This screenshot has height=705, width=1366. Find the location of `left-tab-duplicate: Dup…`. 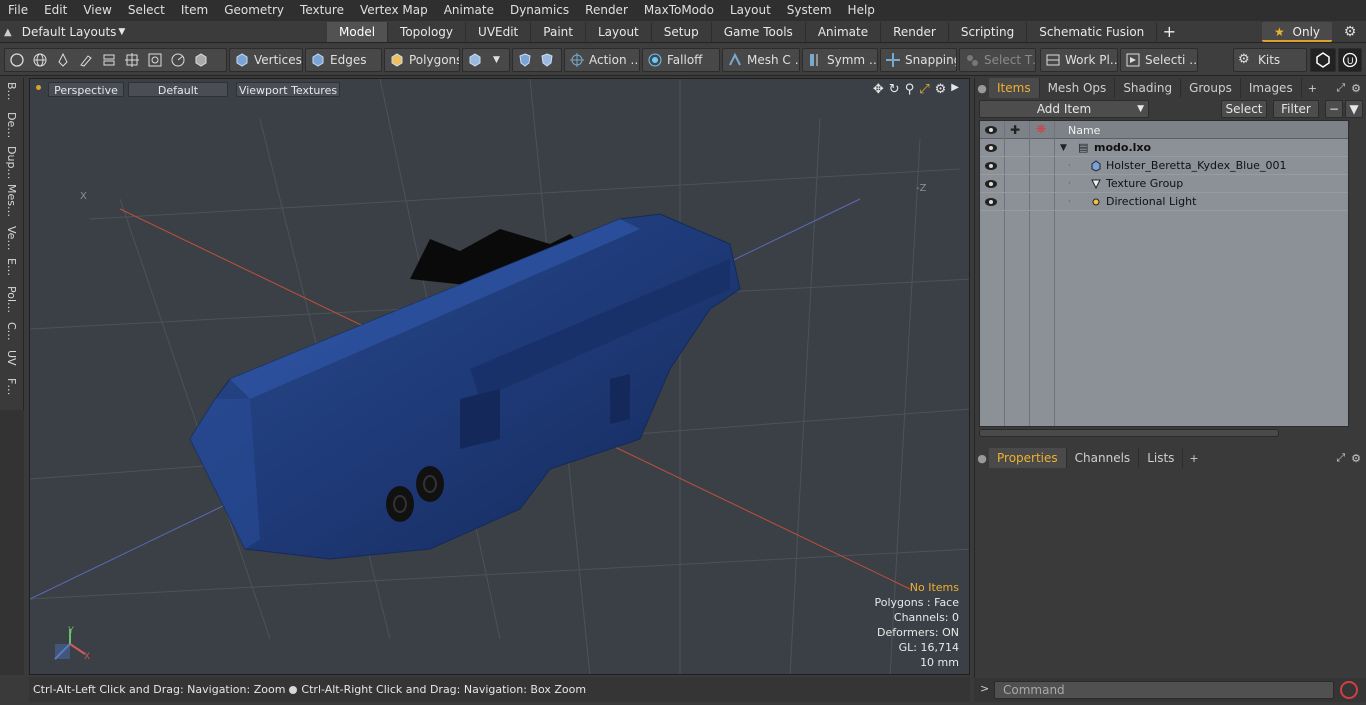

left-tab-duplicate: Dup… is located at coordinates (11, 162).